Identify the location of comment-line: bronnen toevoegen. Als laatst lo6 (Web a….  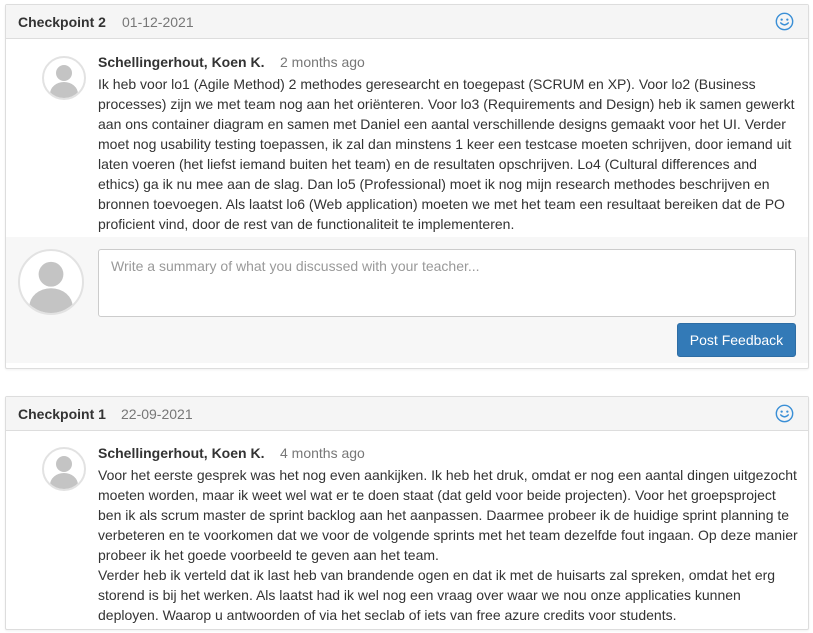
(441, 204).